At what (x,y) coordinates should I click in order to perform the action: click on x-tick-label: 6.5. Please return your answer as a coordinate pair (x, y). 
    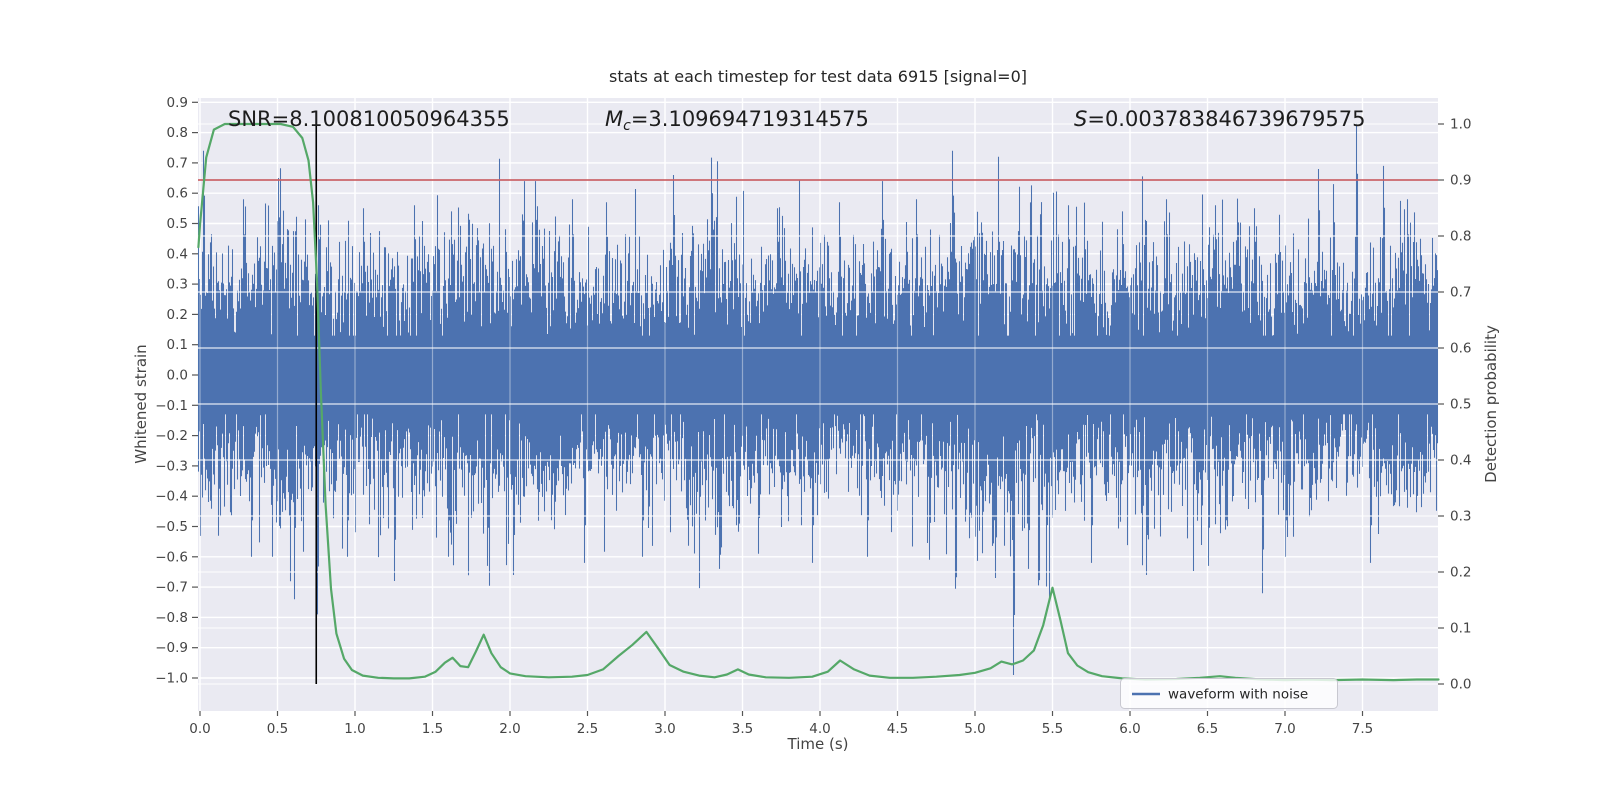
    Looking at the image, I should click on (1207, 729).